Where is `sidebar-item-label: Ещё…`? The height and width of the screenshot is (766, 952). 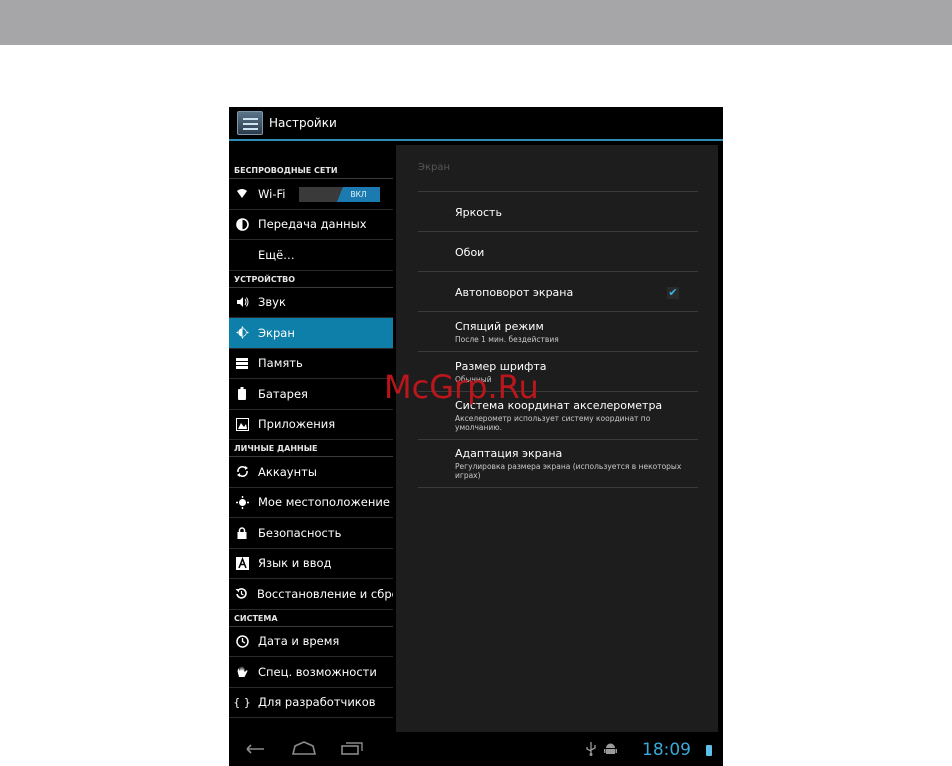 sidebar-item-label: Ещё… is located at coordinates (276, 254).